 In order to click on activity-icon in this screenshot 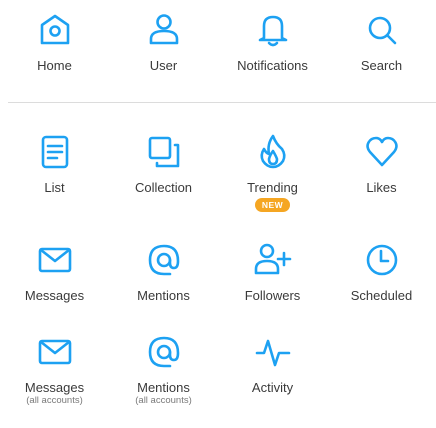, I will do `click(273, 352)`.